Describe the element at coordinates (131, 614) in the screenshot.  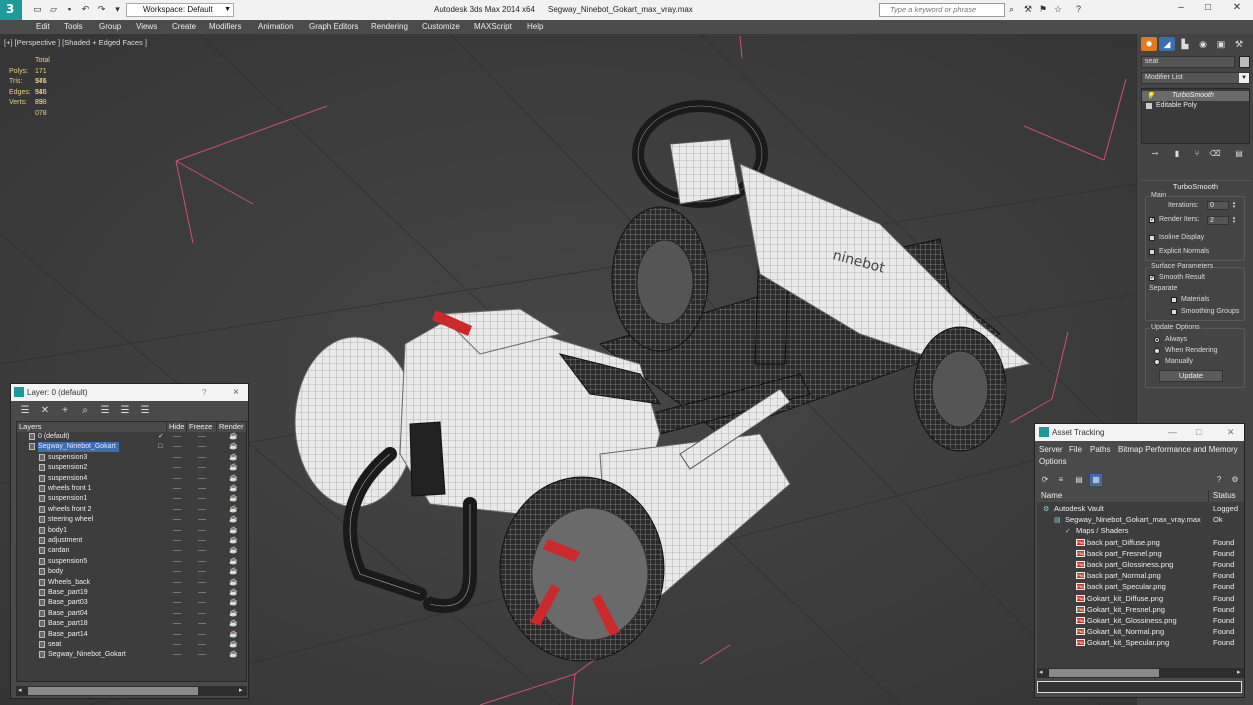
I see `layer-row: Base_part04 ☕` at that location.